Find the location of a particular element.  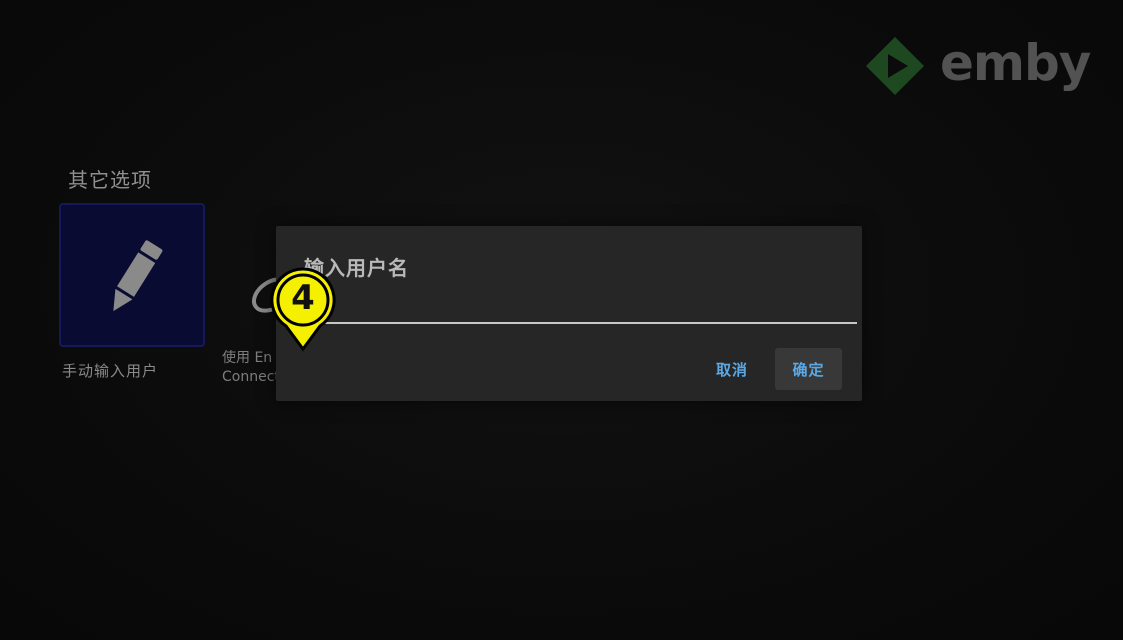

emby-logo: emby is located at coordinates (979, 66).